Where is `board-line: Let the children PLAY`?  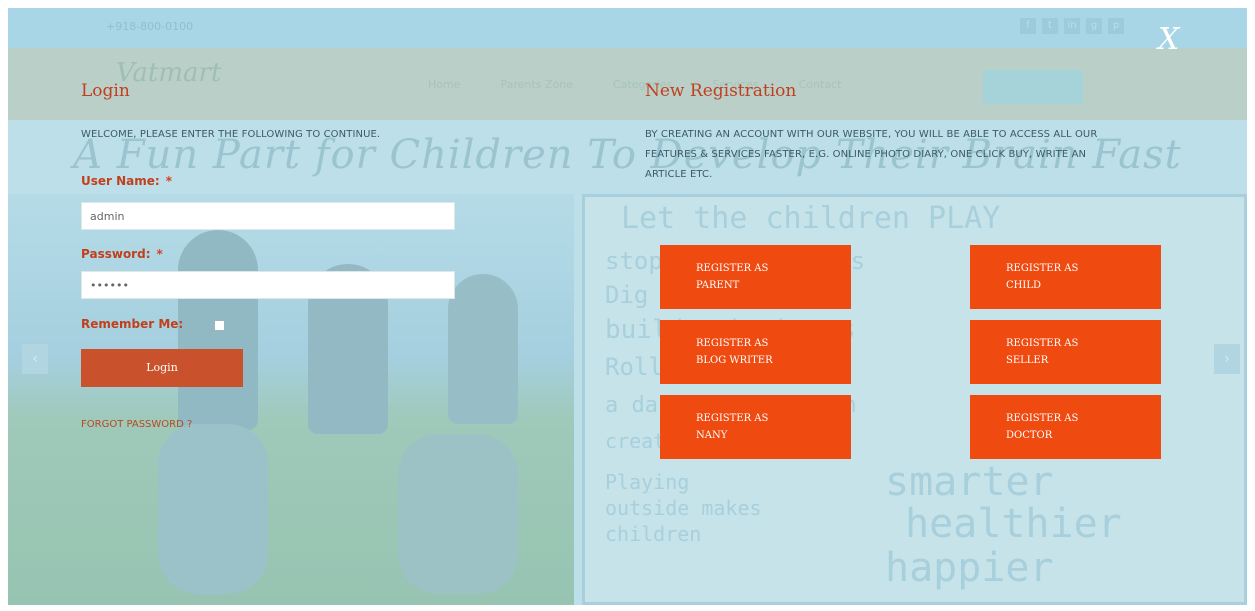 board-line: Let the children PLAY is located at coordinates (811, 218).